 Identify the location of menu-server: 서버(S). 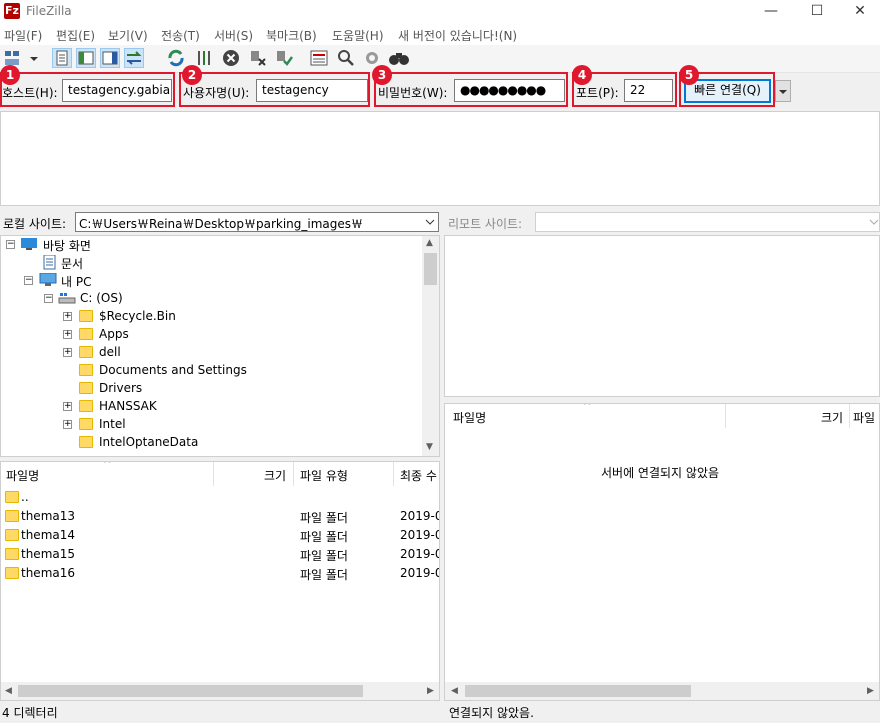
(233, 35).